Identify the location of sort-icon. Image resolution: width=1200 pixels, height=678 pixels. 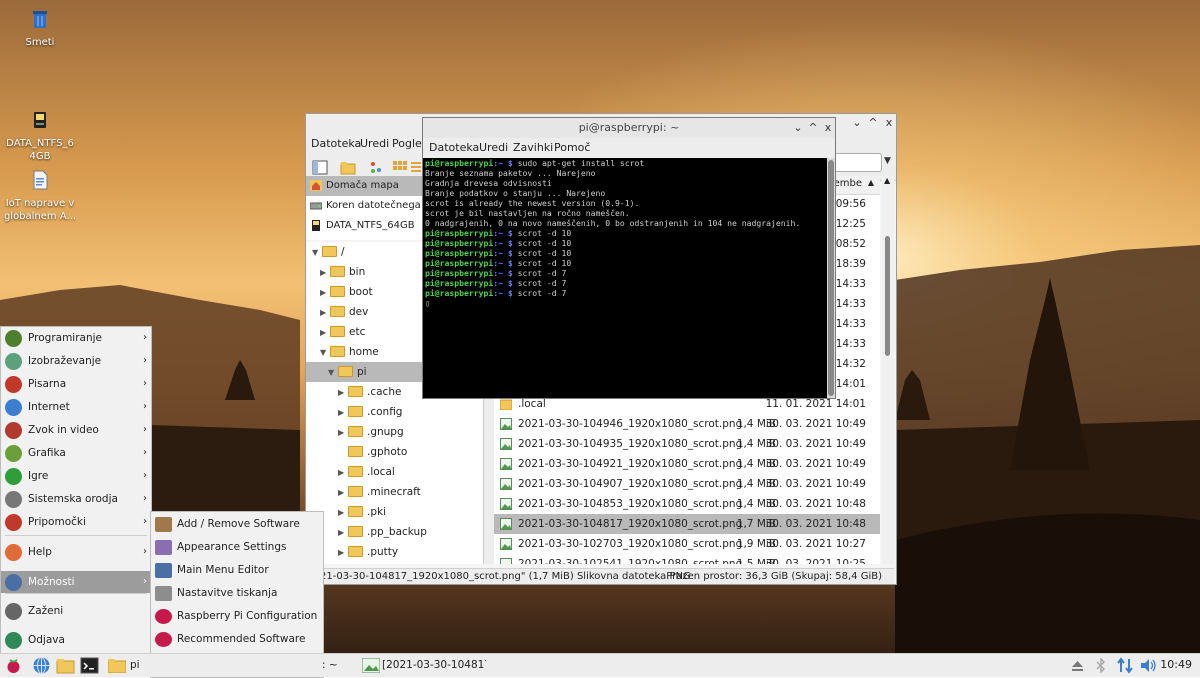
(376, 167).